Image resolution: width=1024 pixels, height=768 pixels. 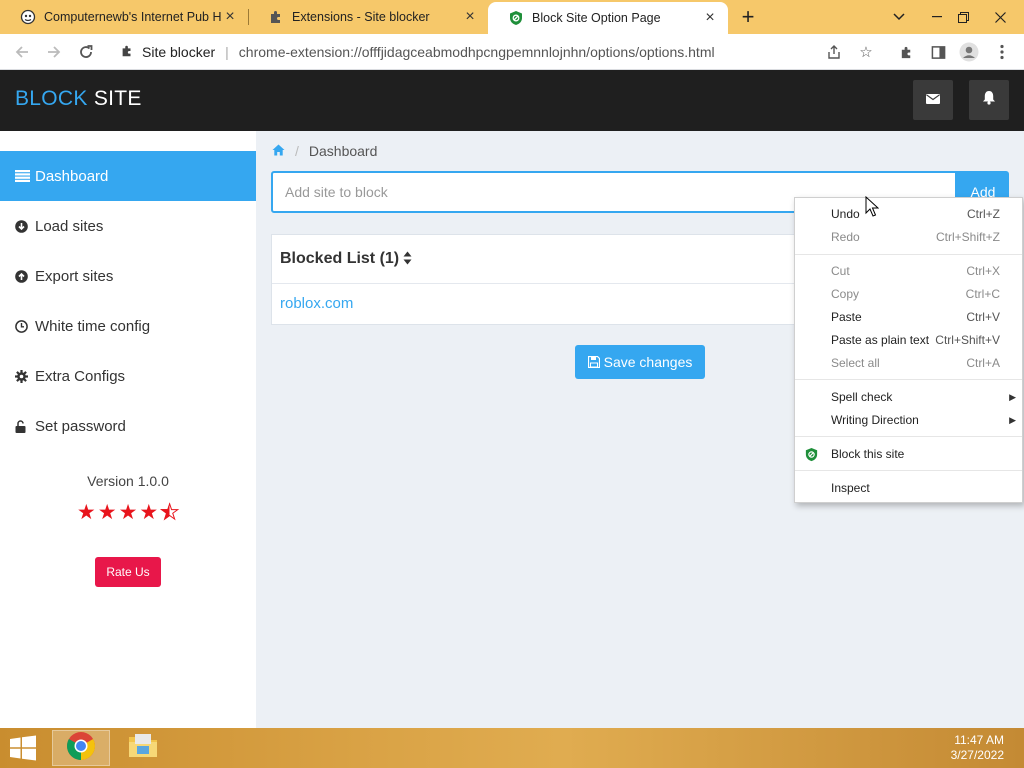 I want to click on side-panel-icon, so click(x=938, y=52).